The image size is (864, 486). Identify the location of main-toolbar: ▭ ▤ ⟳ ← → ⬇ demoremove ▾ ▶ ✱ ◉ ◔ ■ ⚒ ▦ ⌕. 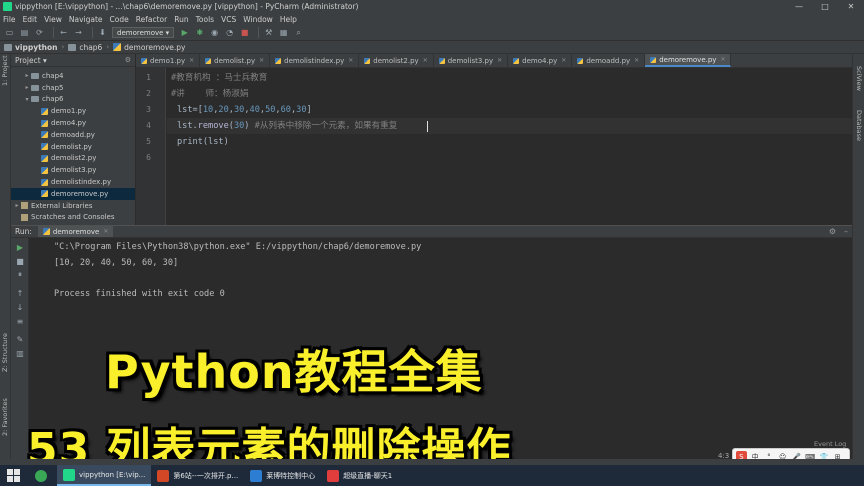
(432, 33).